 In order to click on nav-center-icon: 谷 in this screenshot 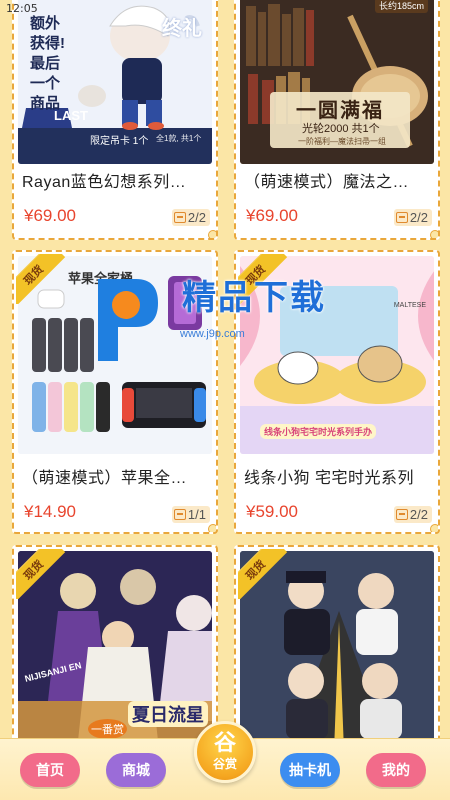, I will do `click(224, 743)`.